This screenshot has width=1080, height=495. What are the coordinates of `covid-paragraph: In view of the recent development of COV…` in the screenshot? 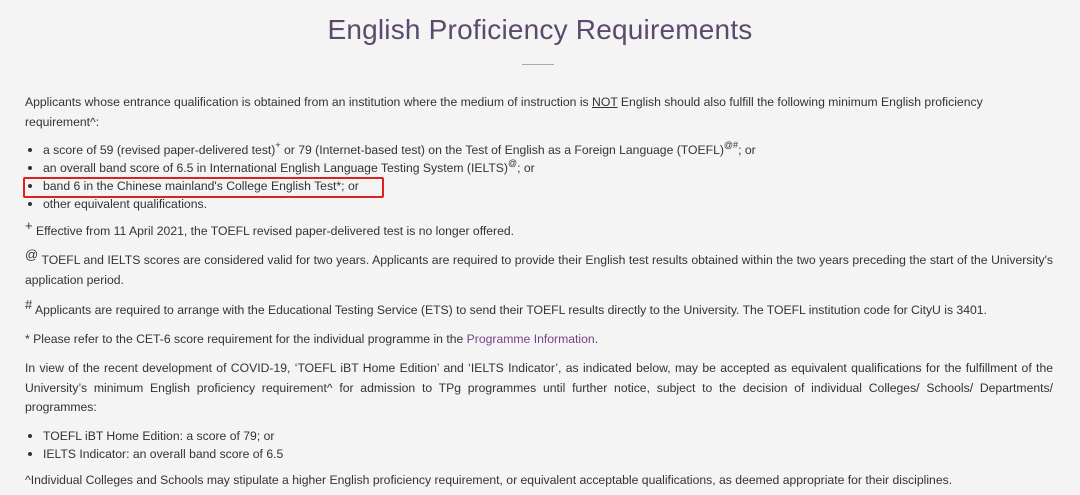 It's located at (539, 387).